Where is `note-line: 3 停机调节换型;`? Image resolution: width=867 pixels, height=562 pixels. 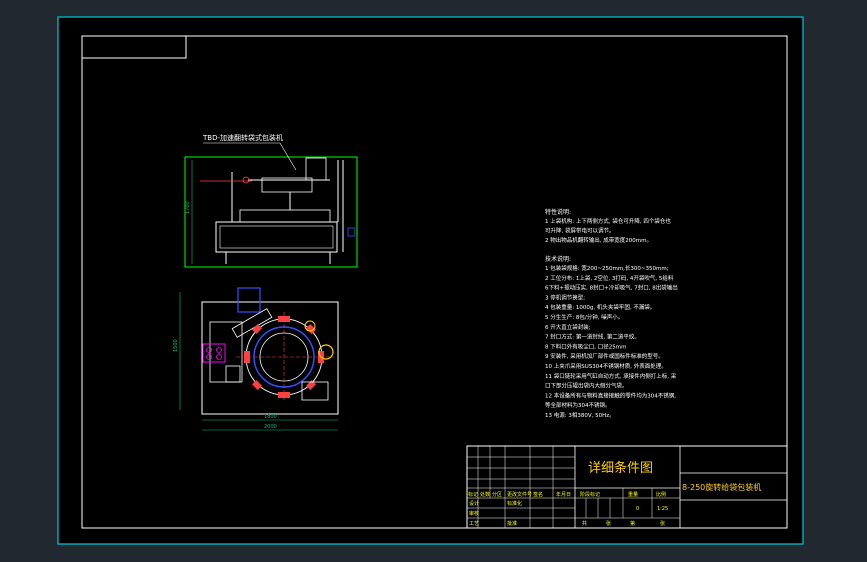
note-line: 3 停机调节换型; is located at coordinates (565, 297).